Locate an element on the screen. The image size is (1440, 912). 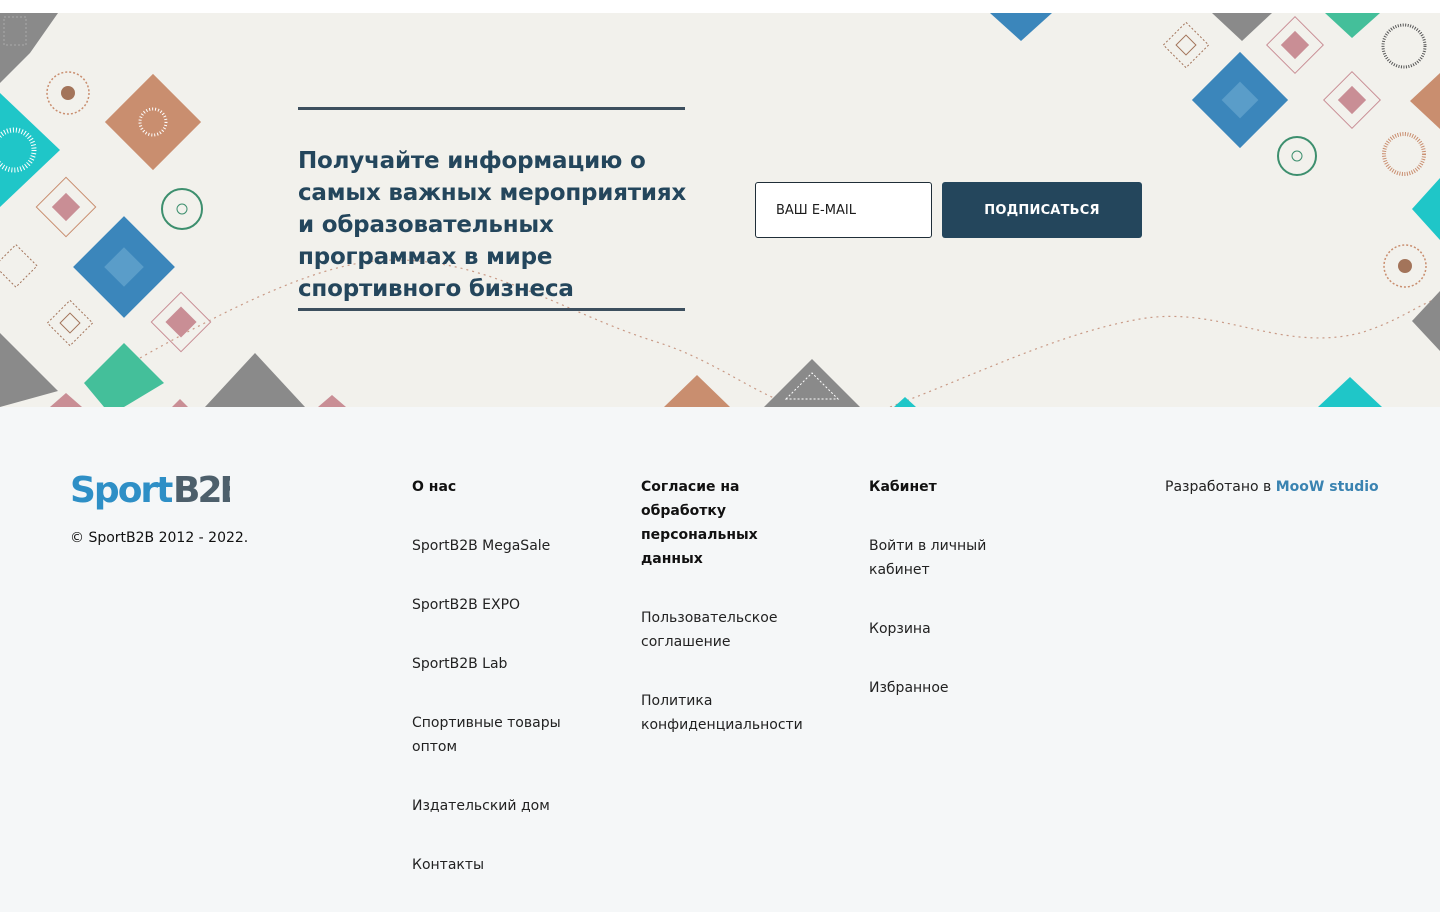
copyright-text: © SportB2B 2012 - 2022. is located at coordinates (159, 538).